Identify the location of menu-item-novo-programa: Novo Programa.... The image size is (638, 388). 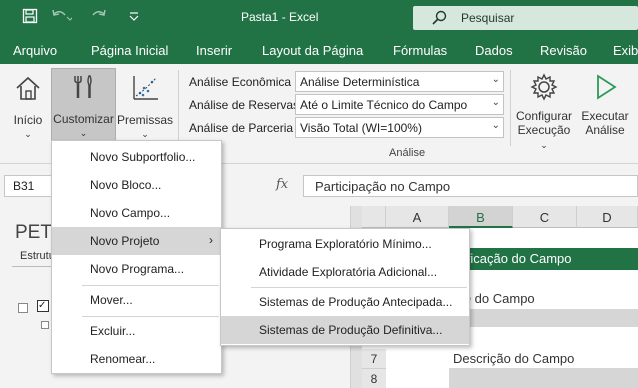
(136, 269).